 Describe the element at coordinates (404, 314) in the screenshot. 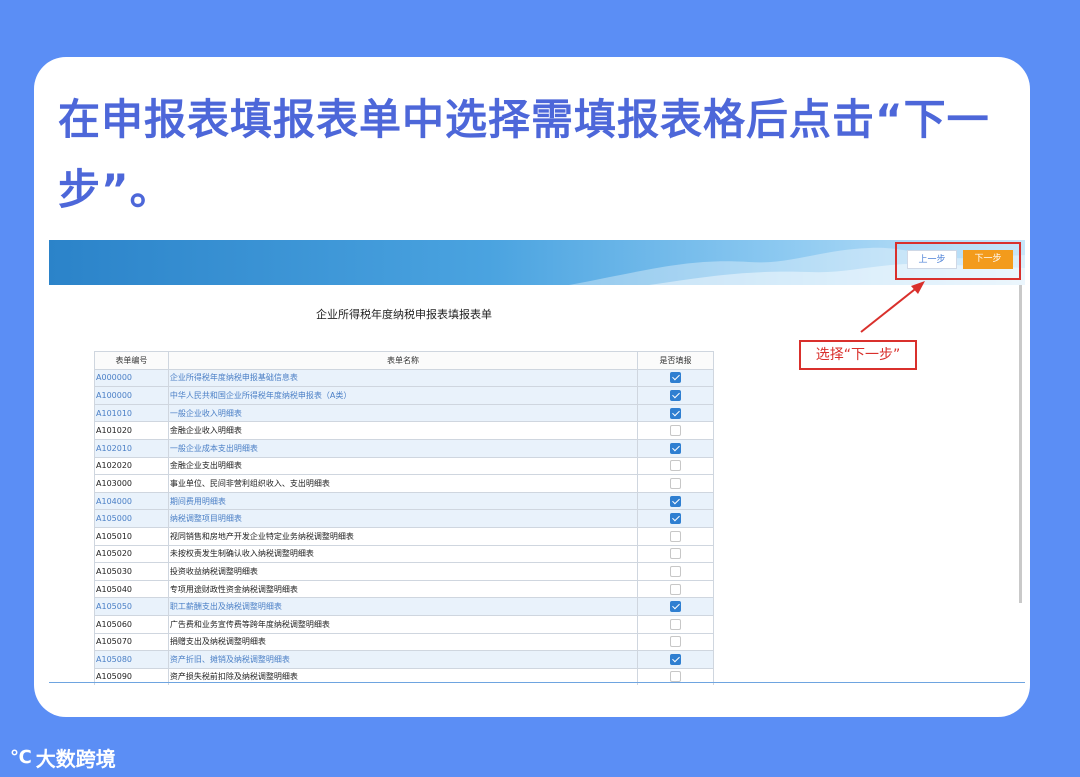

I see `form-title: 企业所得税年度纳税申报表填报表单` at that location.